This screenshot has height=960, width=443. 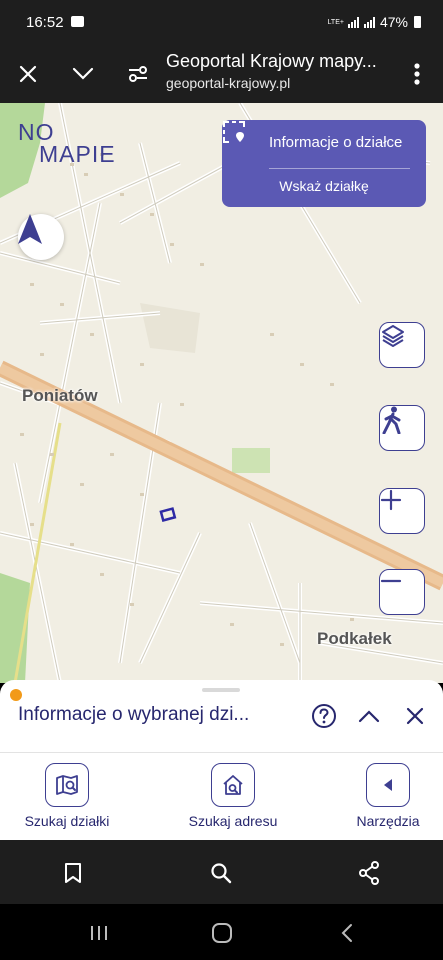 I want to click on more-vert-icon, so click(x=417, y=74).